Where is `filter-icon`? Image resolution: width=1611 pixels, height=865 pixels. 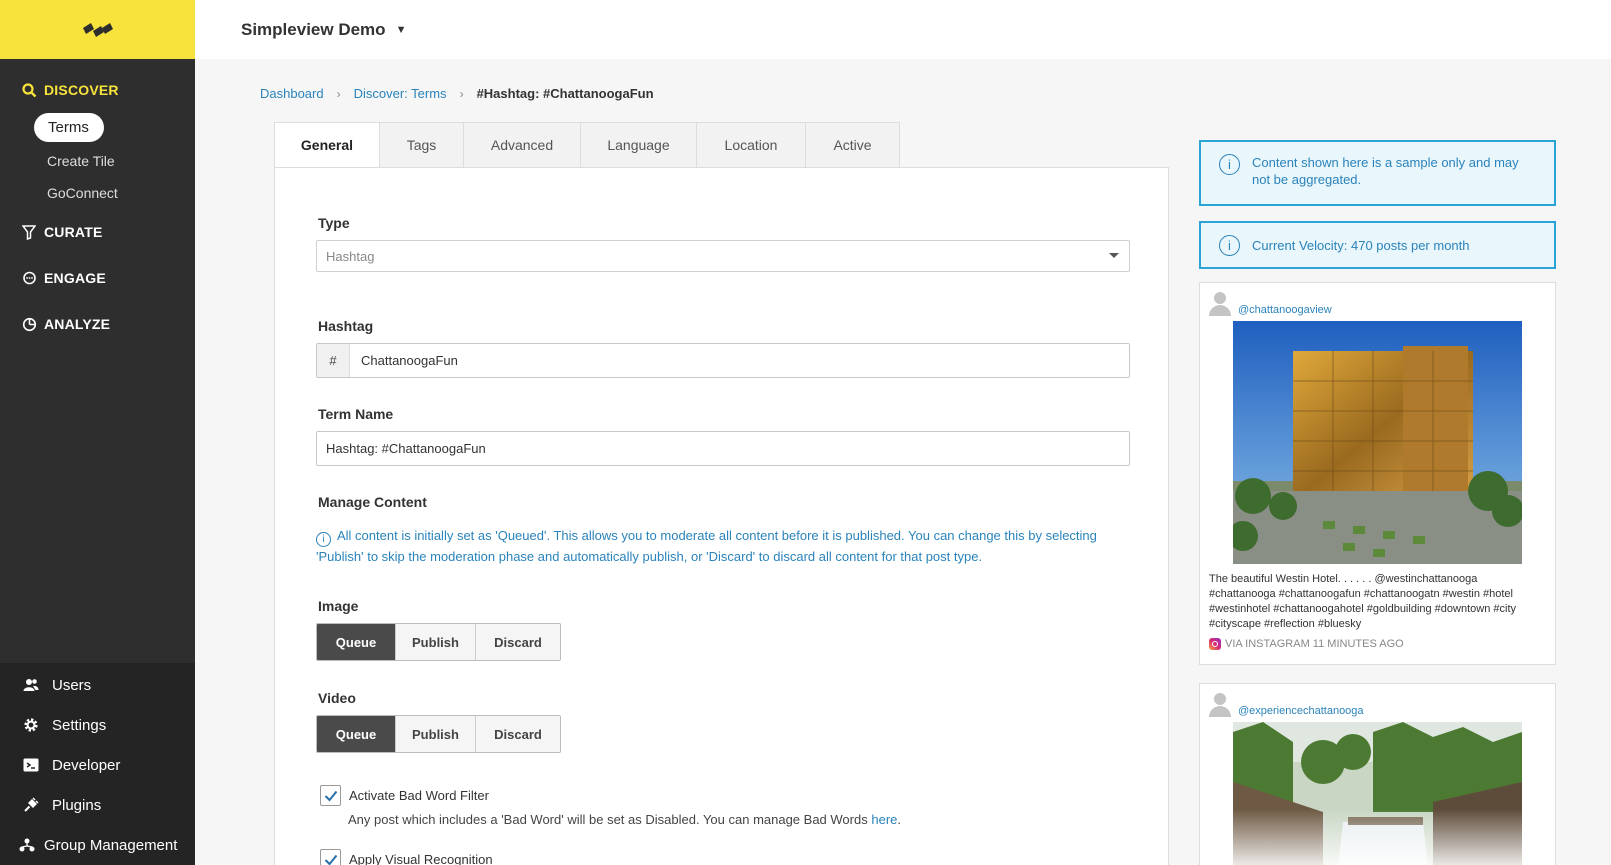
filter-icon is located at coordinates (29, 232).